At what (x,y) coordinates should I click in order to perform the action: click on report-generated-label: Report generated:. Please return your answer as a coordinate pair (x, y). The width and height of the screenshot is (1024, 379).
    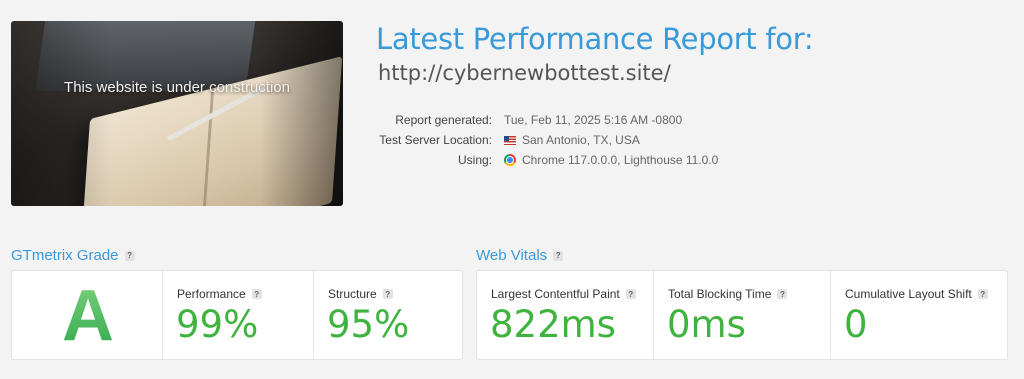
    Looking at the image, I should click on (443, 120).